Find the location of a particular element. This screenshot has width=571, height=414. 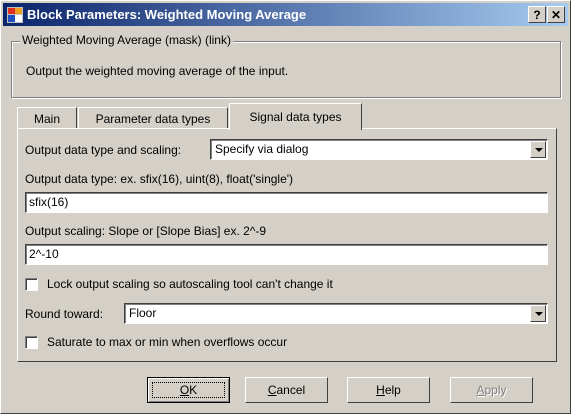

saturate-checkbox is located at coordinates (31, 342).